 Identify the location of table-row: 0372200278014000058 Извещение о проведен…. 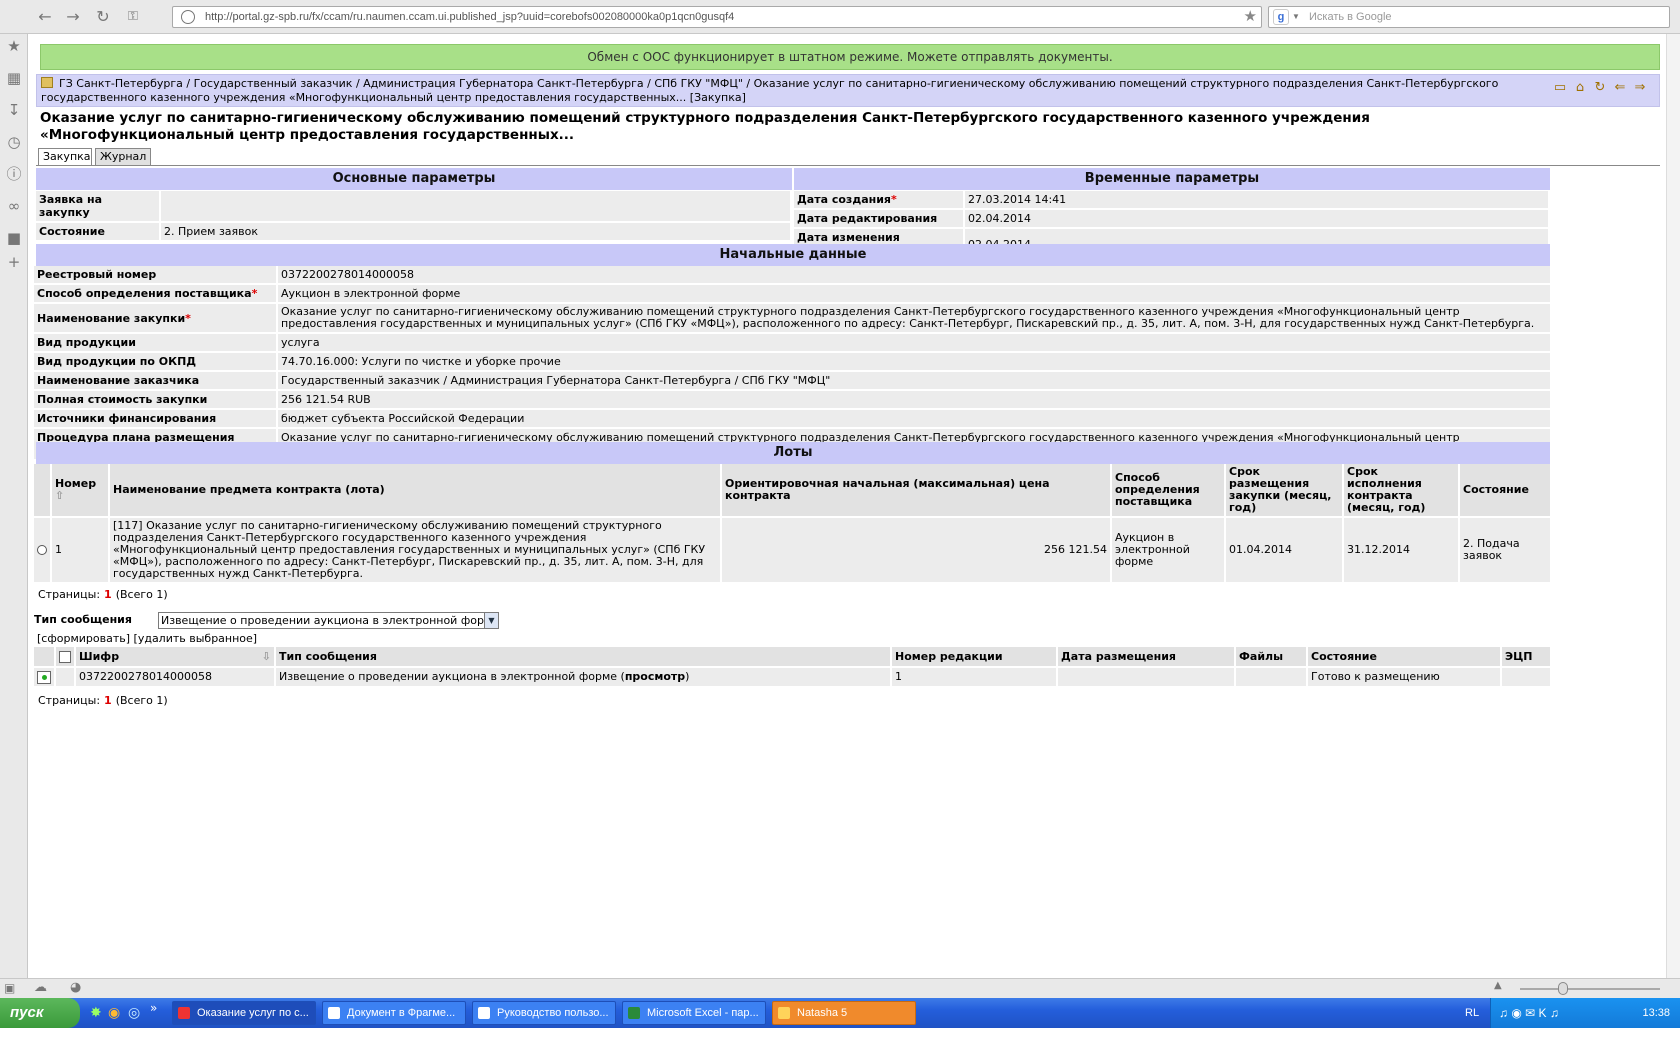
(793, 677).